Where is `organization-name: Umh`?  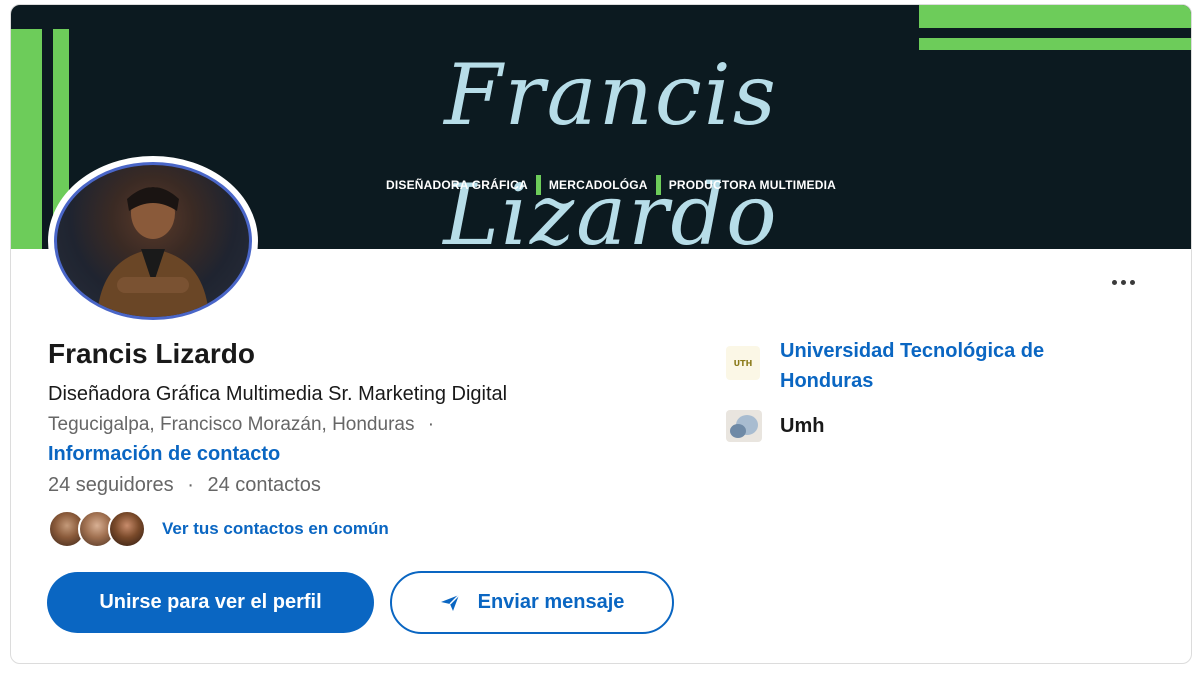
organization-name: Umh is located at coordinates (802, 425).